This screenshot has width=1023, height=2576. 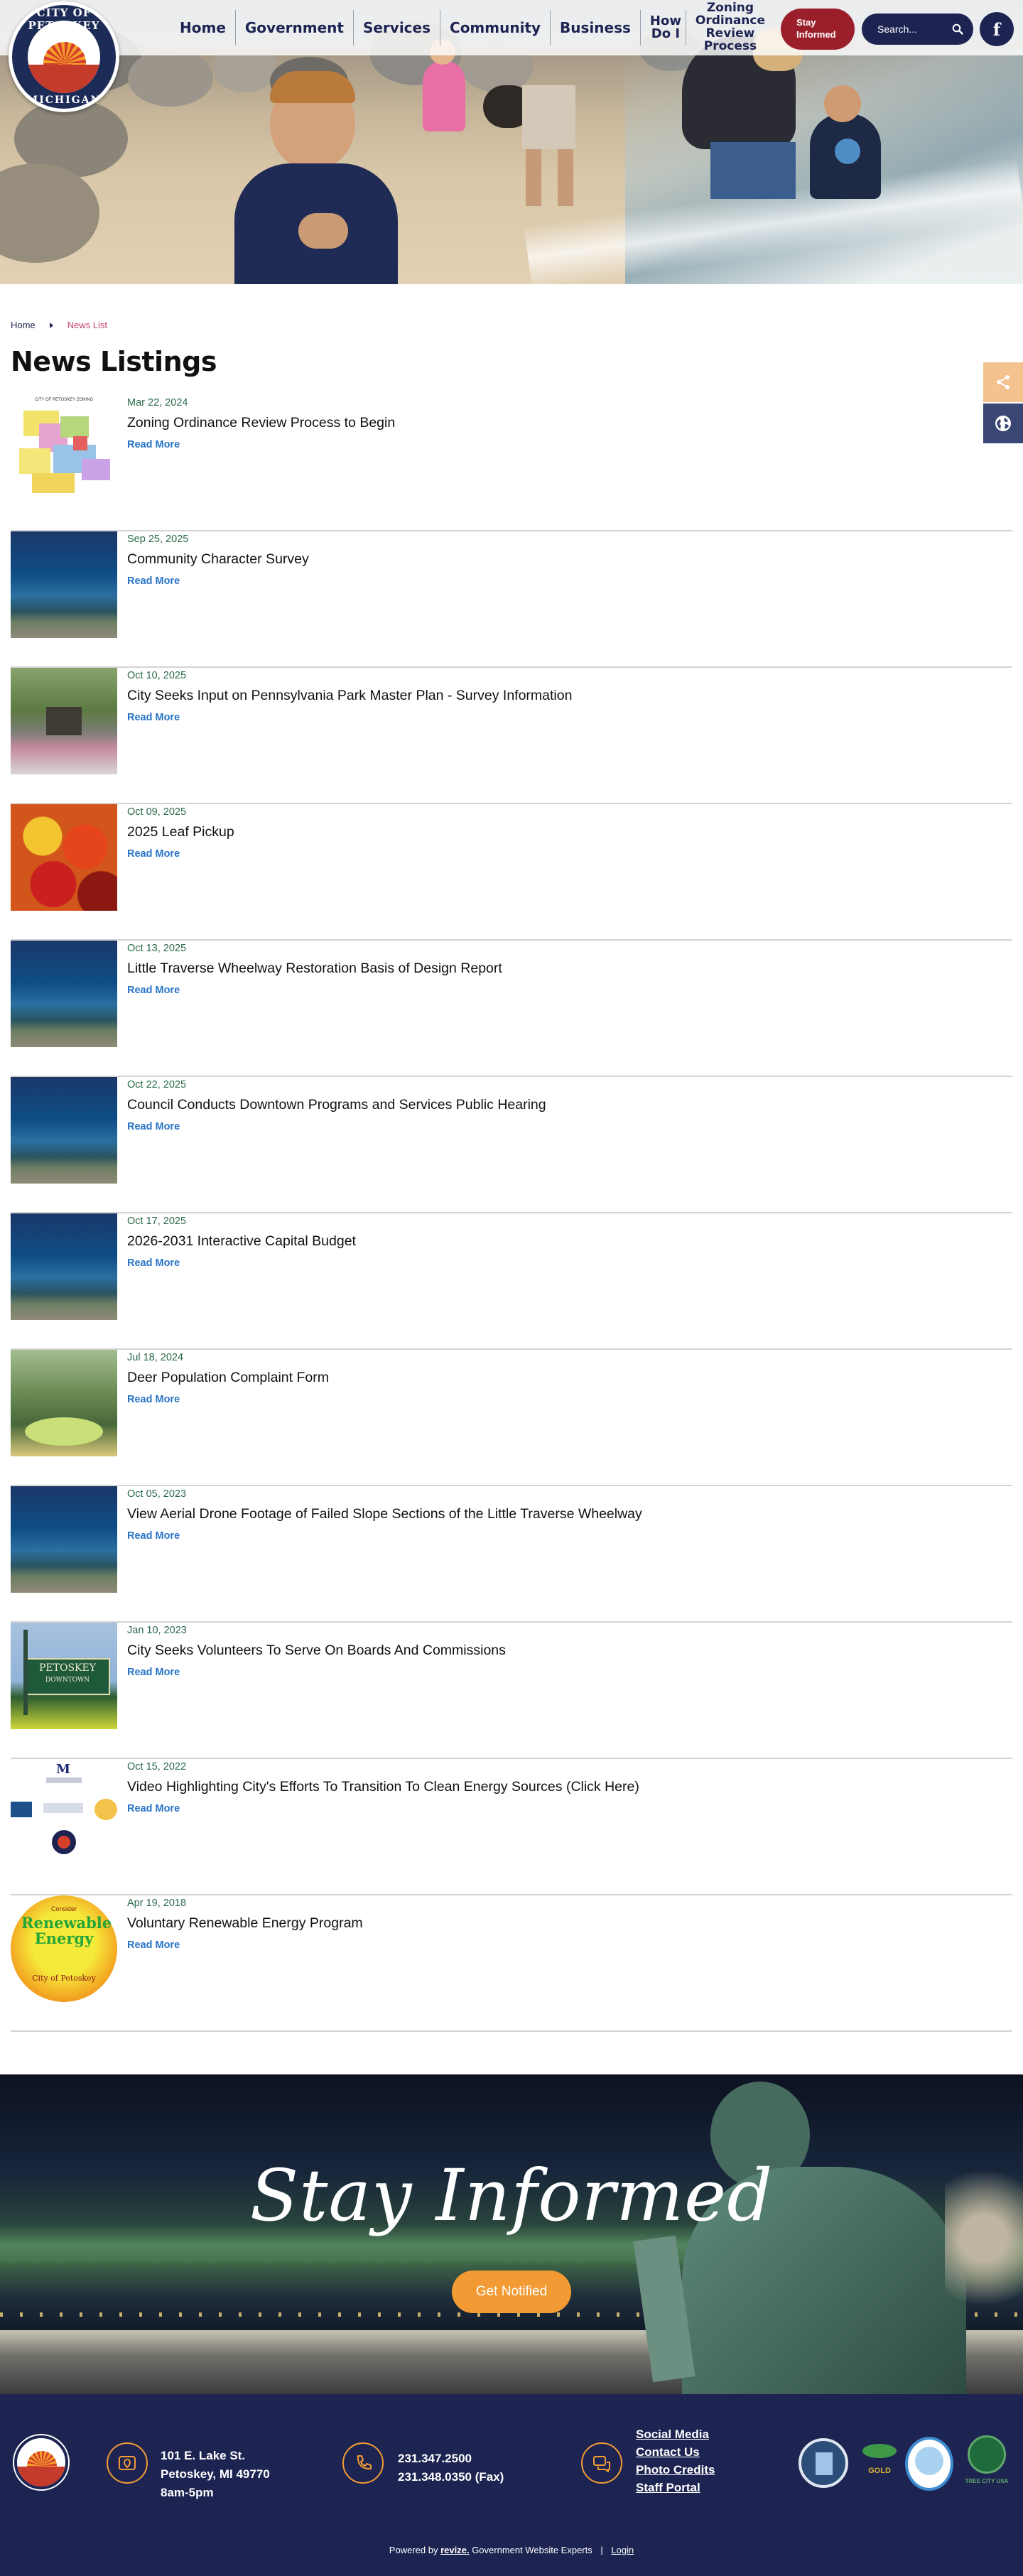 I want to click on news-date: Oct 22, 2025, so click(x=157, y=1085).